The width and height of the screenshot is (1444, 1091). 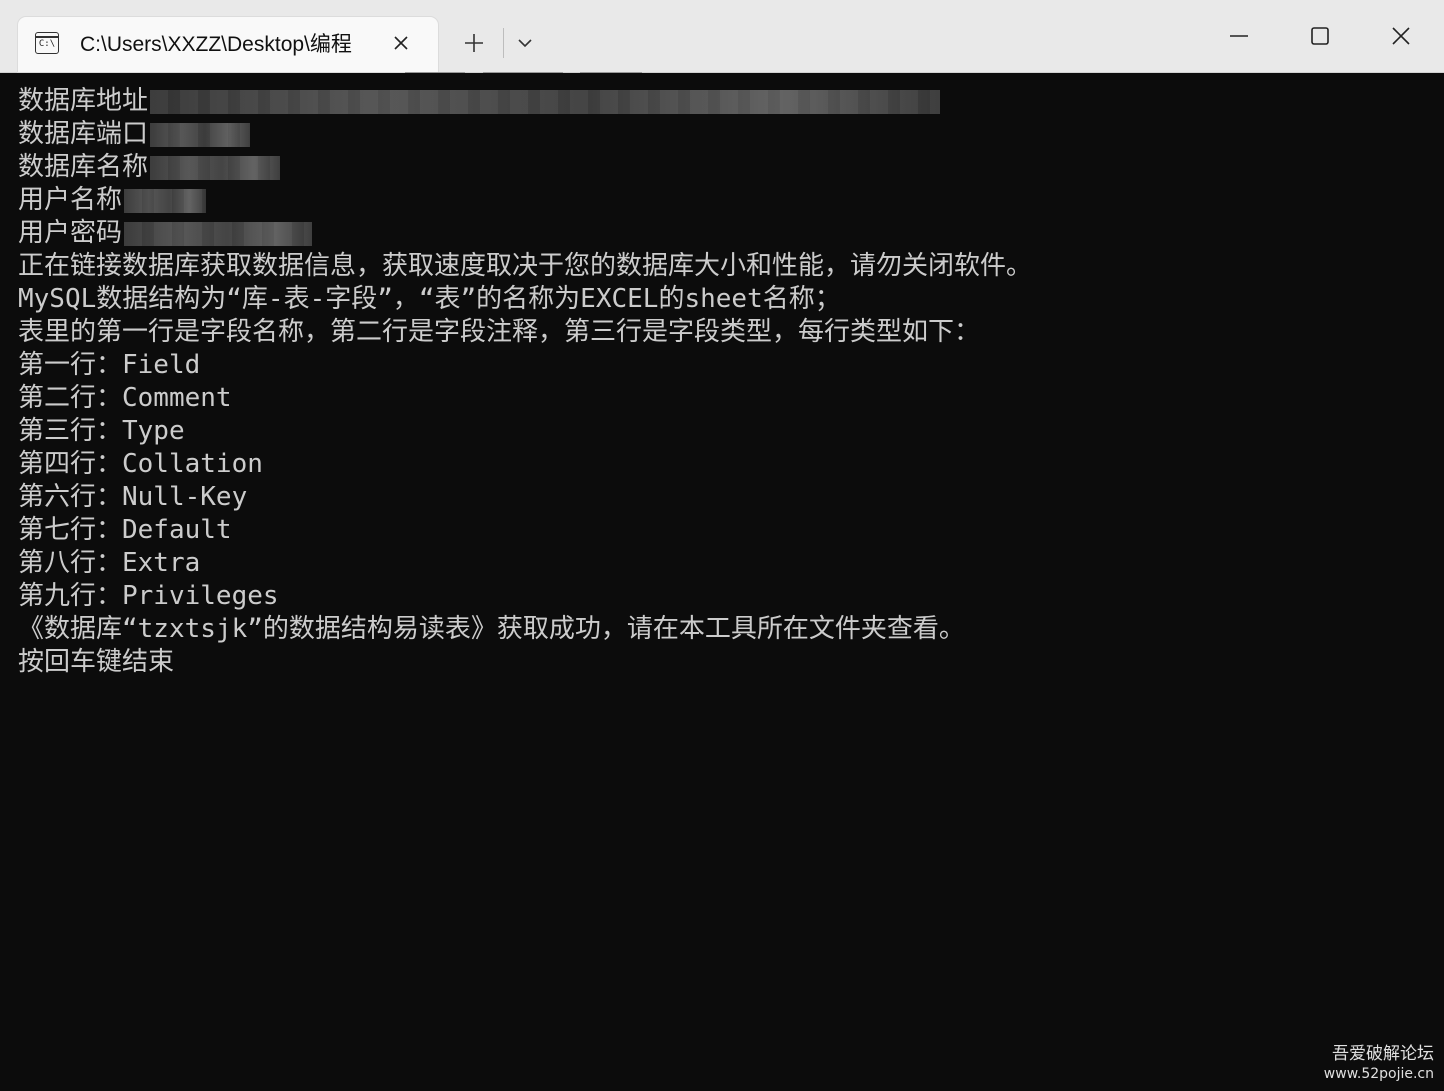 What do you see at coordinates (101, 431) in the screenshot?
I see `output-line: 第三行：Type` at bounding box center [101, 431].